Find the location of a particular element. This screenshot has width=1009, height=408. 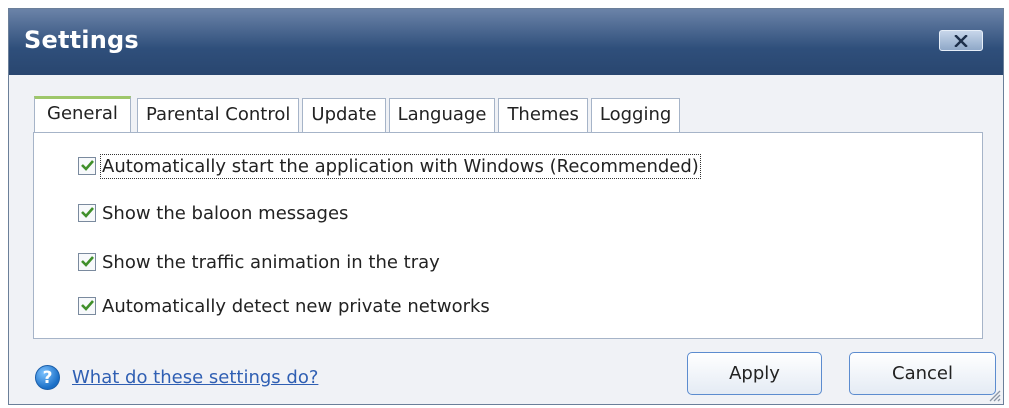

option-balloon-messages: Show the baloon messages is located at coordinates (213, 213).